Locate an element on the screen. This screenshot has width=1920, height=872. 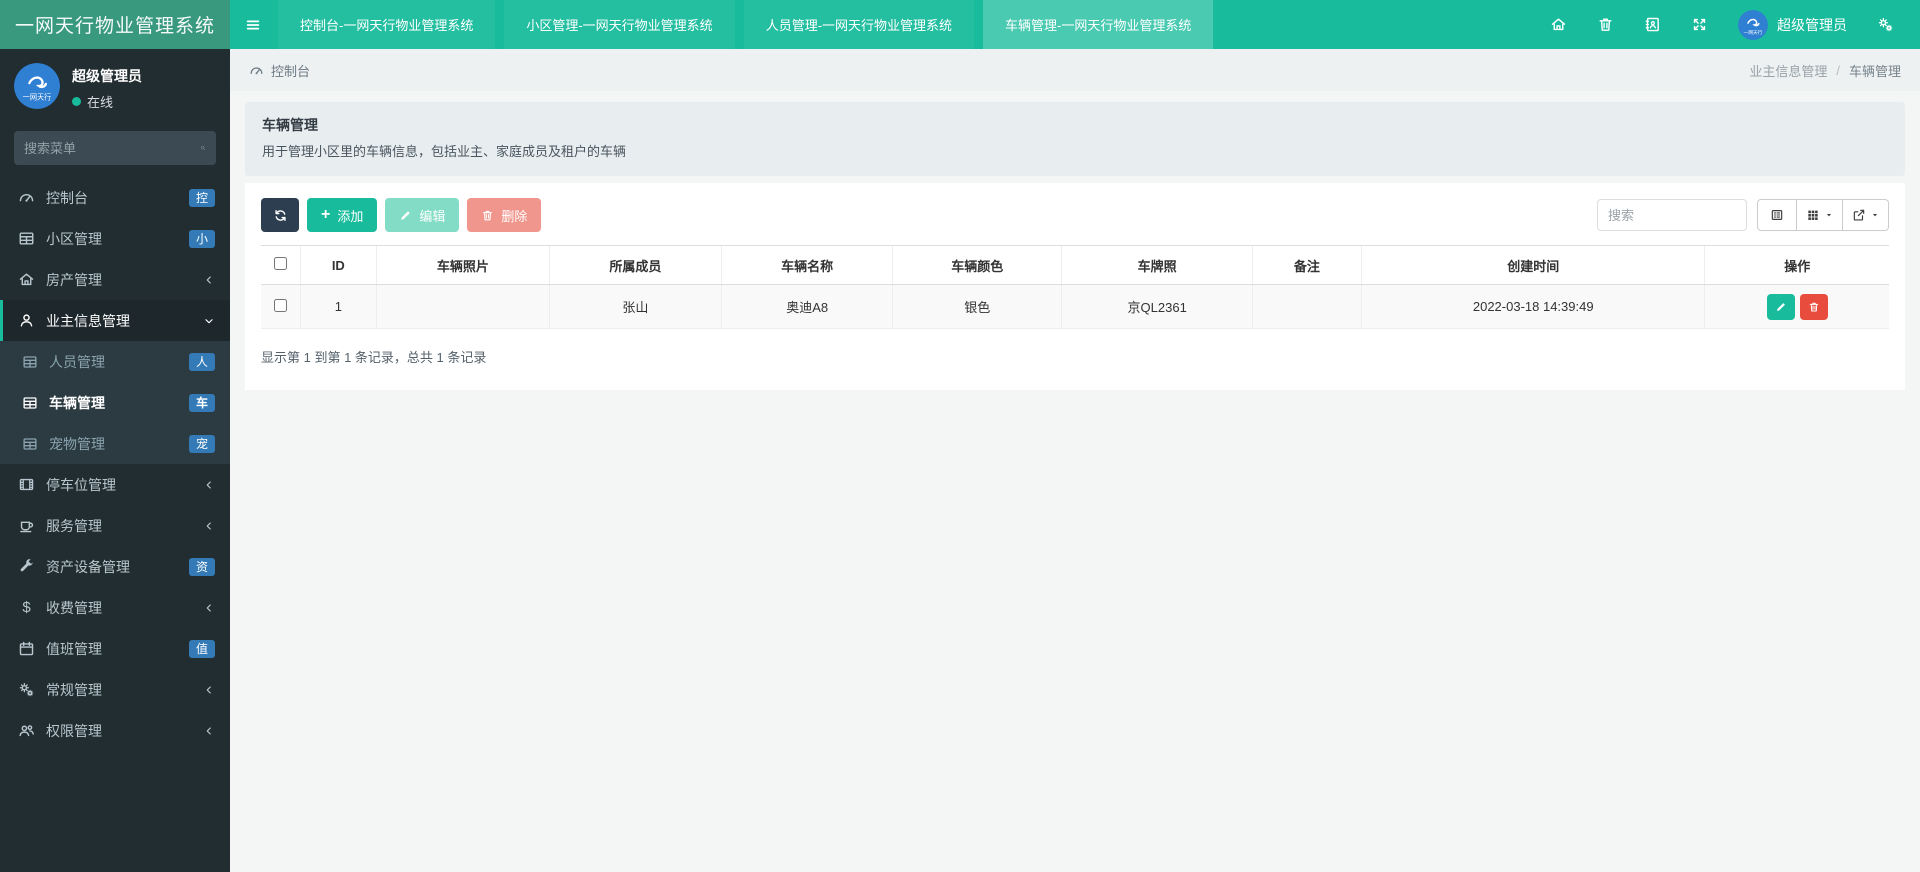
owner-info-submenu: 人员管理 人 车辆管理 车 宠物管理 宠 is located at coordinates (115, 402).